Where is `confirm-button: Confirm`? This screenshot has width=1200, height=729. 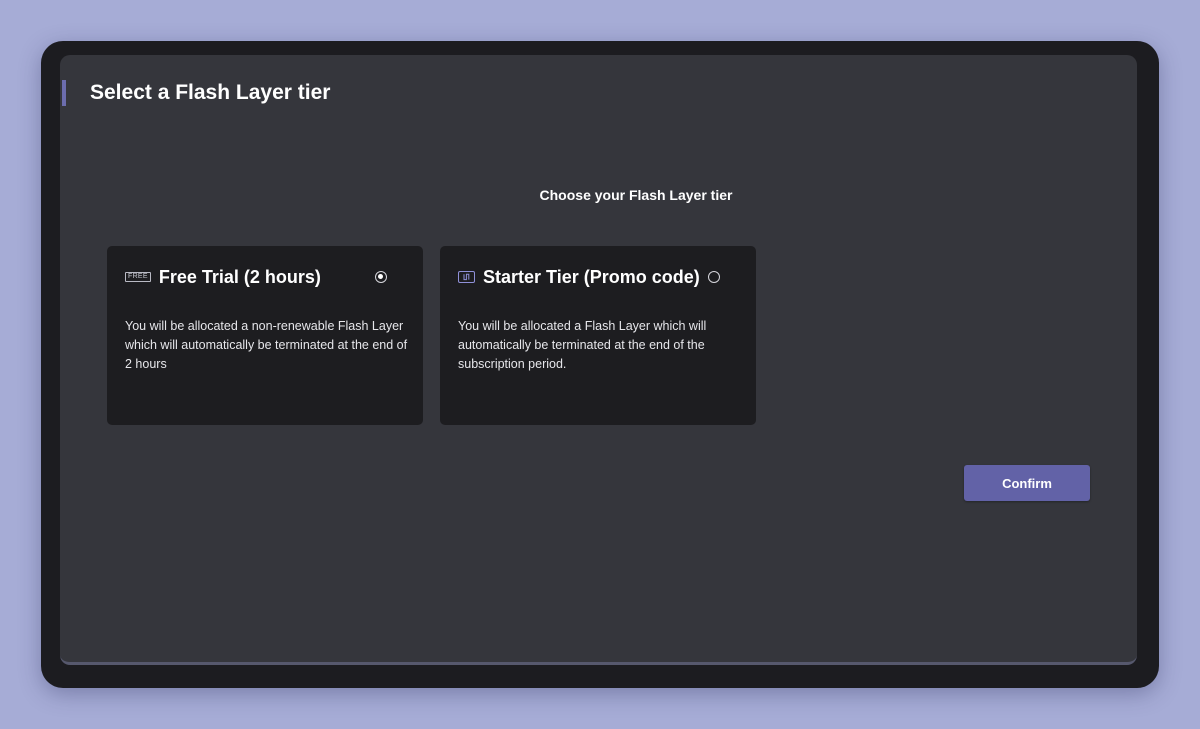 confirm-button: Confirm is located at coordinates (1027, 483).